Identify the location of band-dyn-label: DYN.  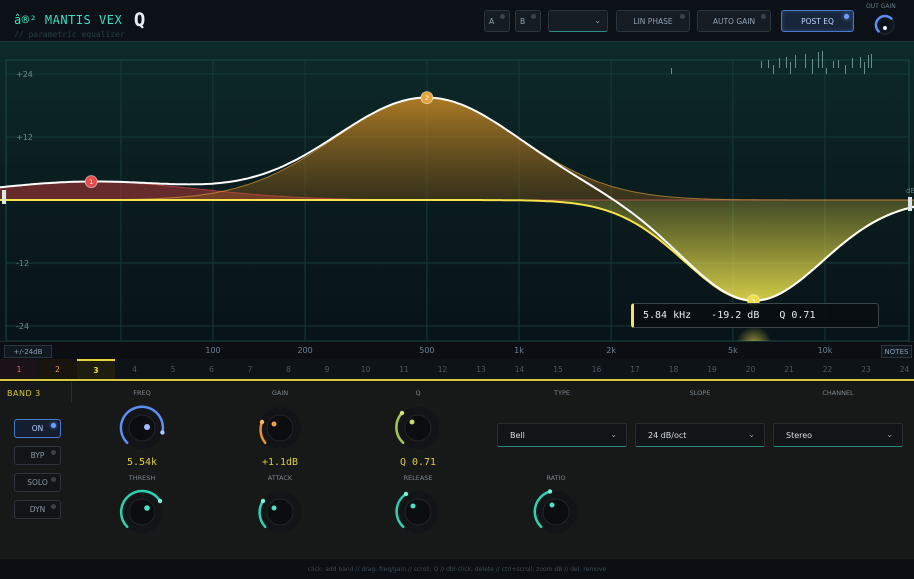
(37, 509).